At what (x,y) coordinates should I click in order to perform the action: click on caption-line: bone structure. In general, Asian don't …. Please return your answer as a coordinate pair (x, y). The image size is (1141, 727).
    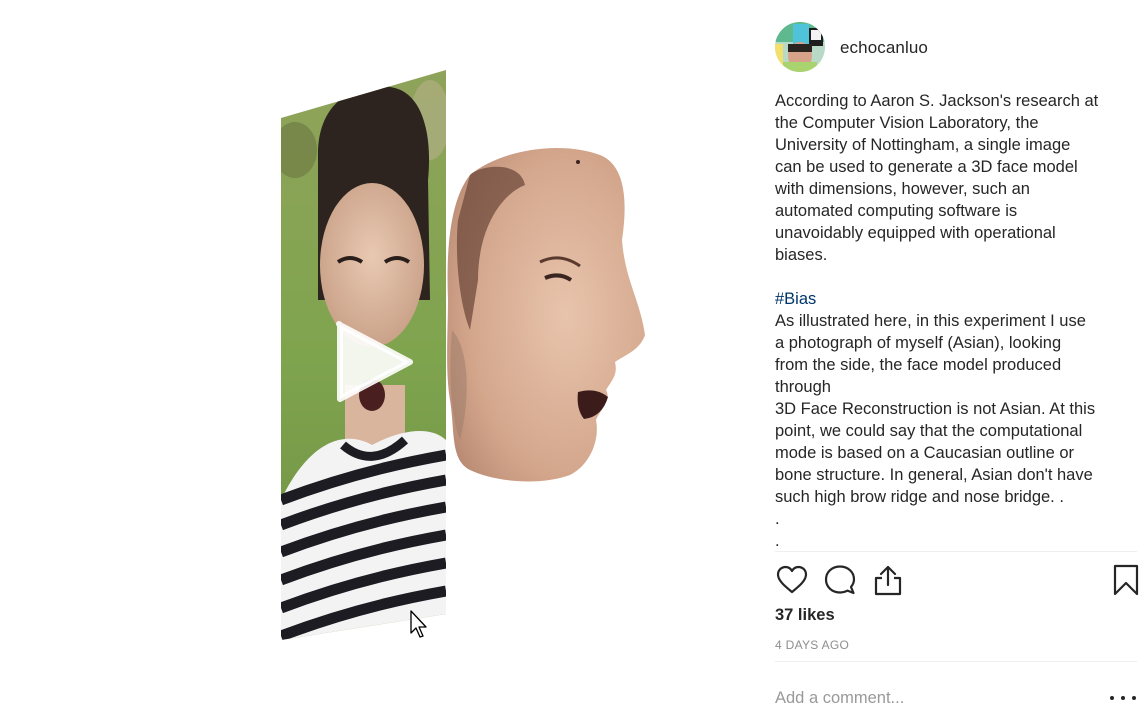
    Looking at the image, I should click on (934, 475).